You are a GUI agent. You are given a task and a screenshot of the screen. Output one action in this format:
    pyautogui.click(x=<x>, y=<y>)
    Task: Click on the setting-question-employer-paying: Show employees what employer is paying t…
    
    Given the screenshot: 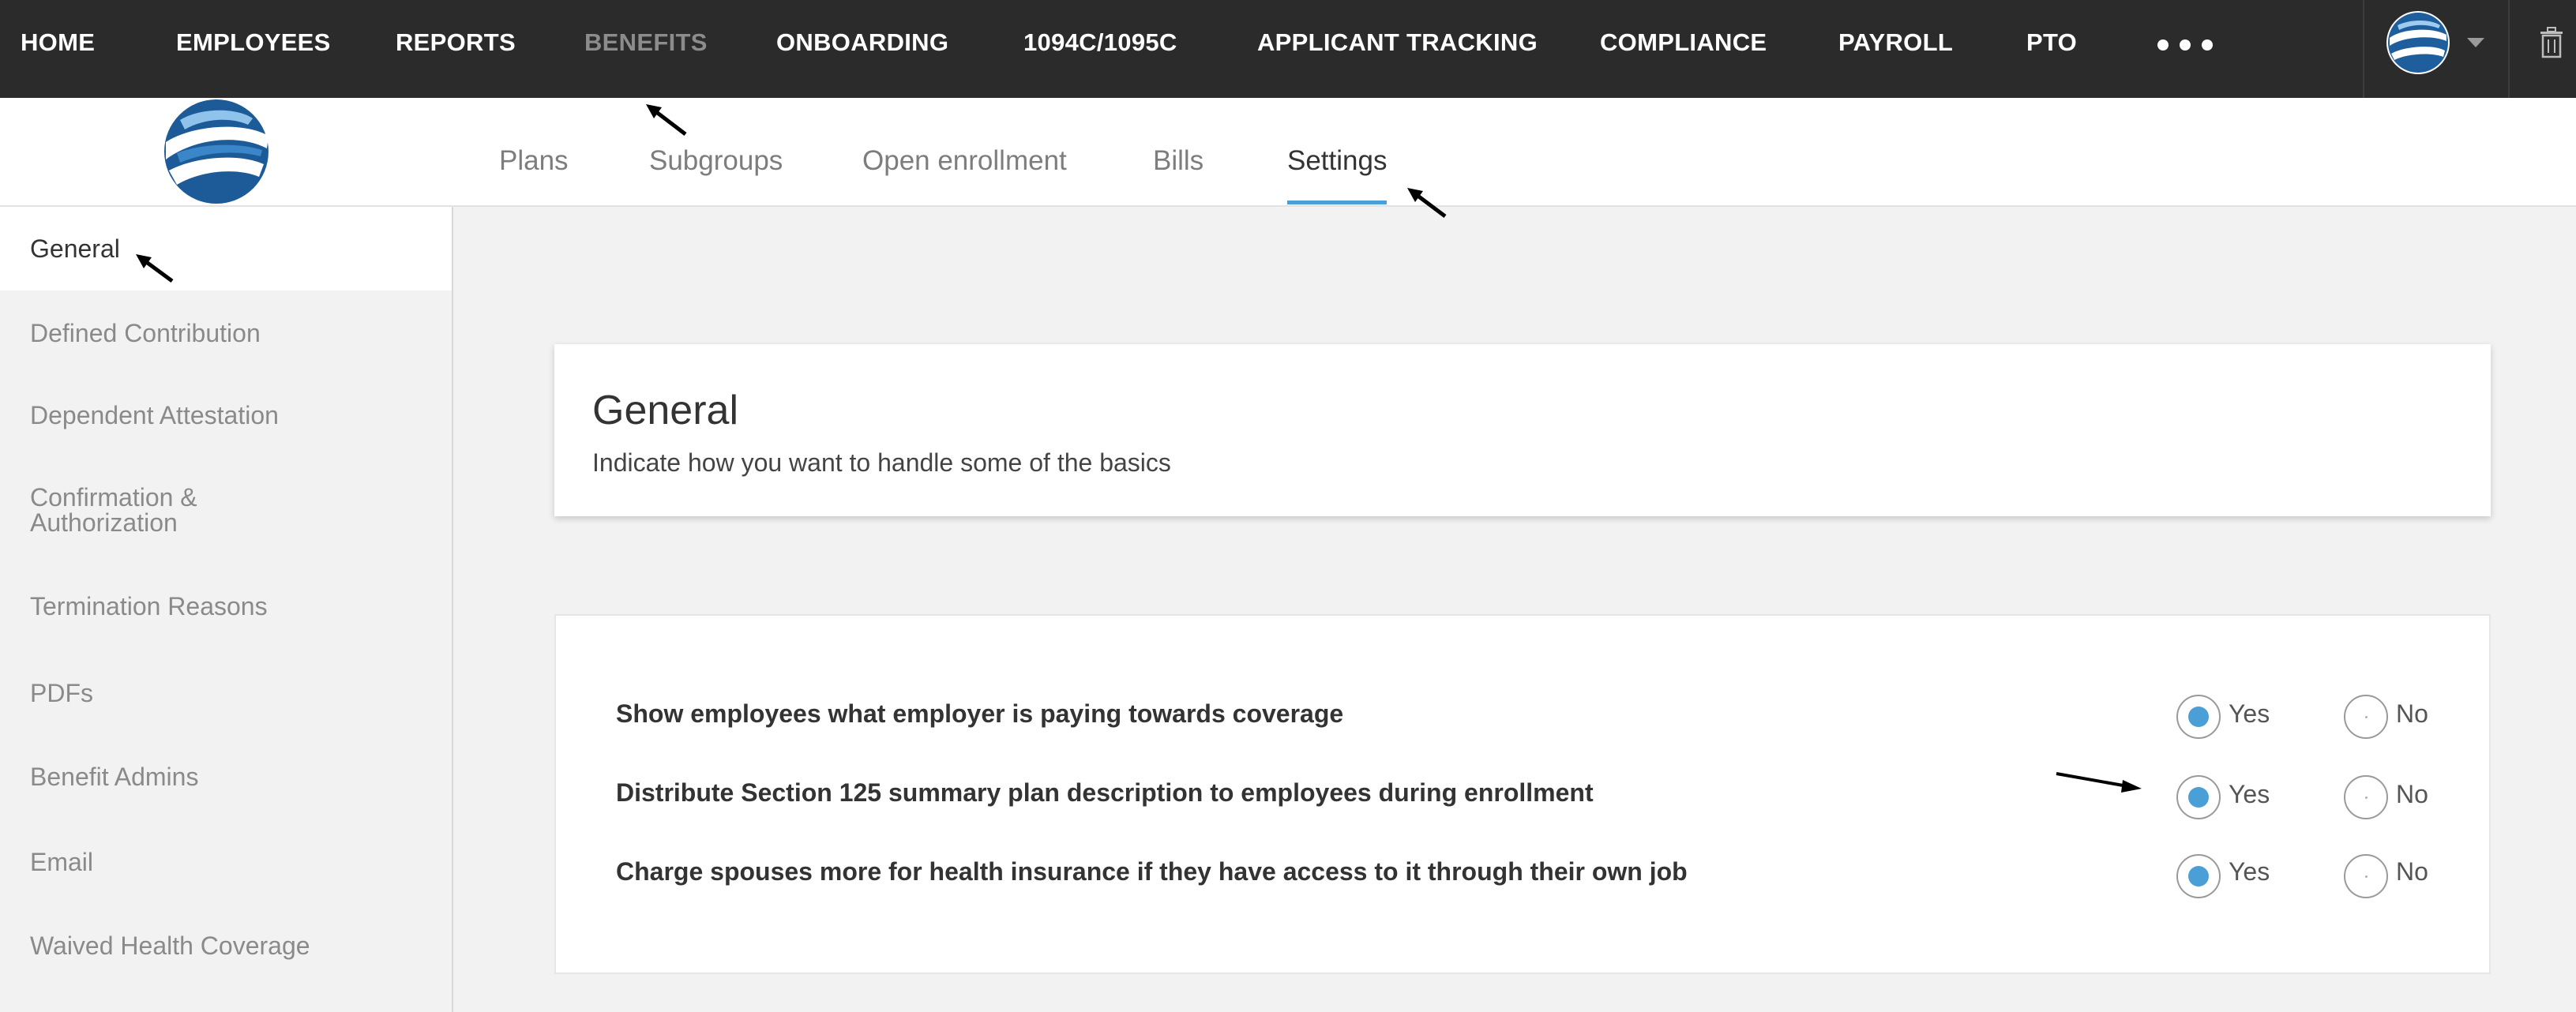 What is the action you would take?
    pyautogui.click(x=980, y=713)
    